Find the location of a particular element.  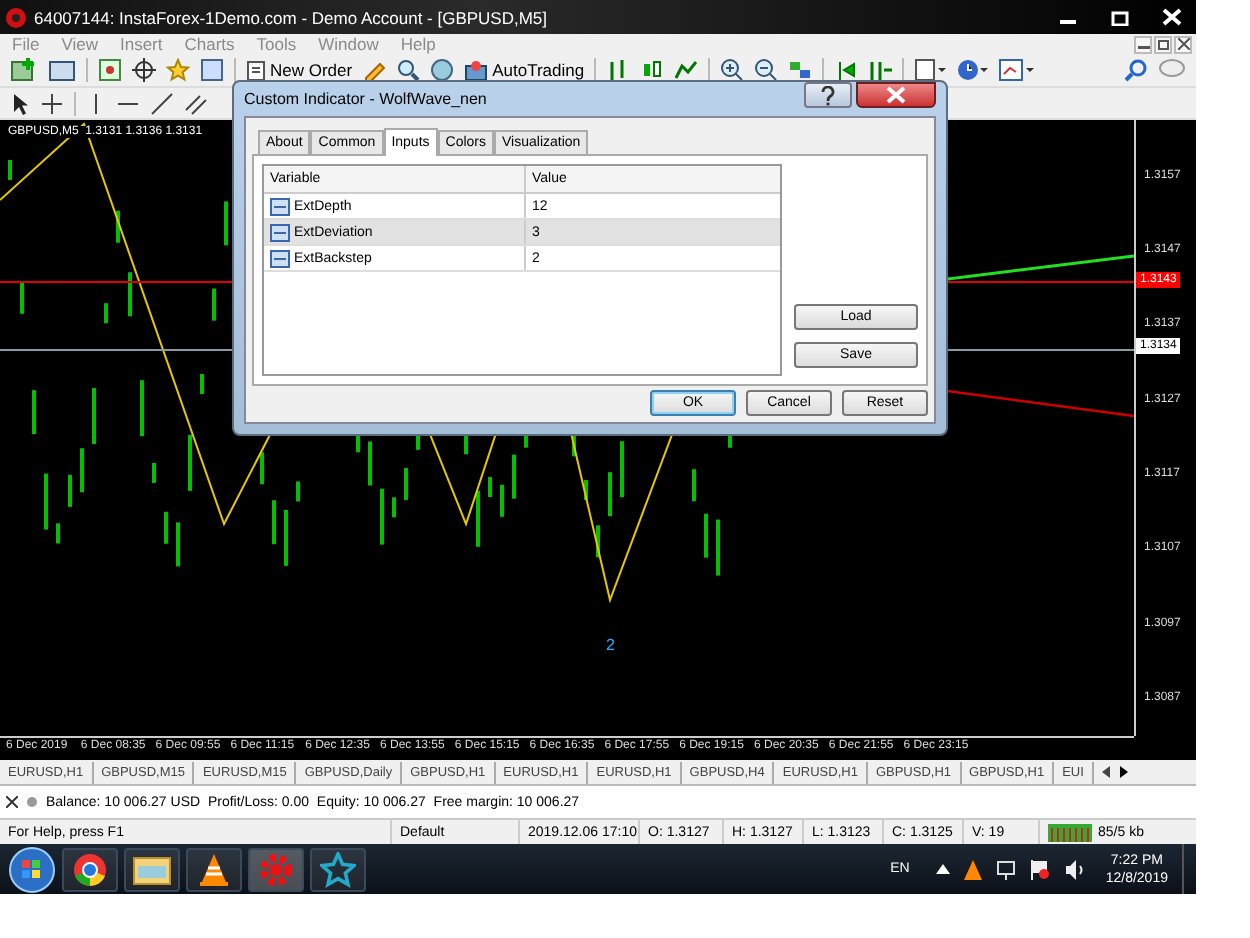

dialog-title: Custom Indicator - WolfWave_nen is located at coordinates (365, 99).